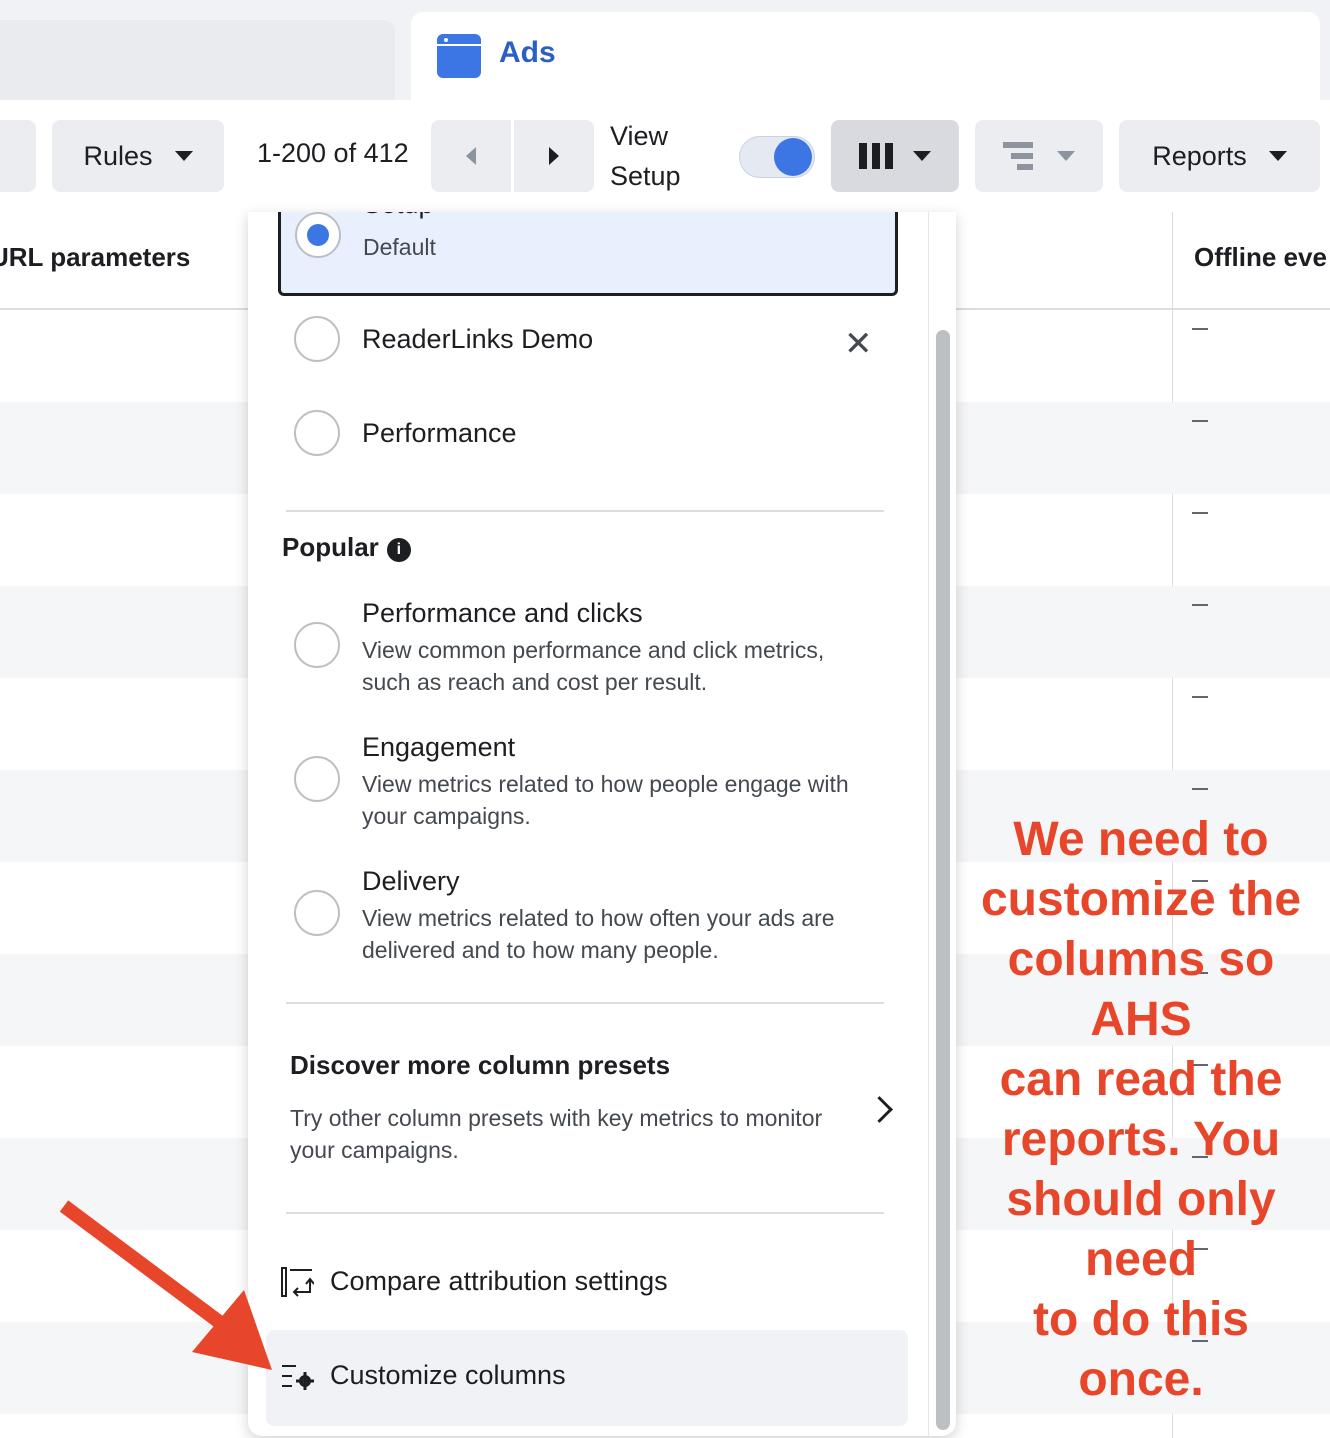 This screenshot has width=1330, height=1438. I want to click on toolbar: Rules 1-200 of 412 View Setup Reports, so click(665, 156).